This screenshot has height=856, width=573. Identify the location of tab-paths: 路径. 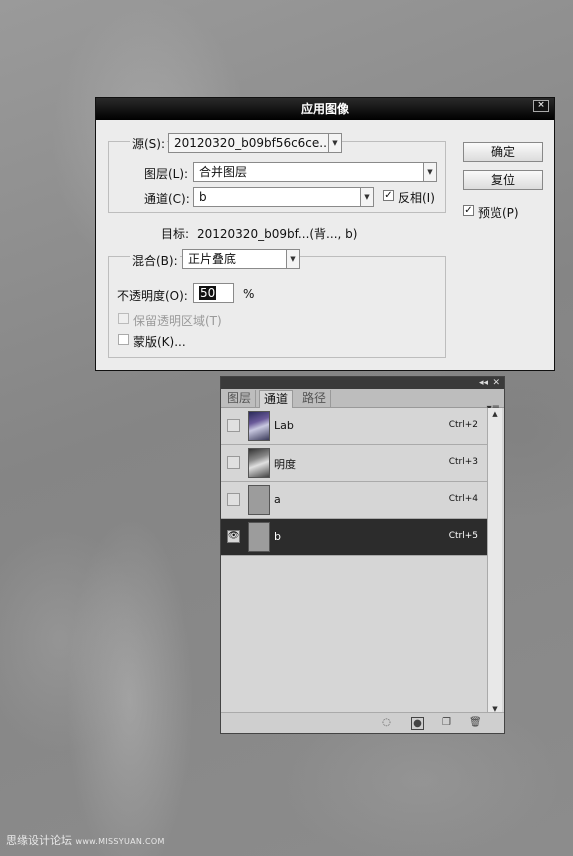
(315, 398).